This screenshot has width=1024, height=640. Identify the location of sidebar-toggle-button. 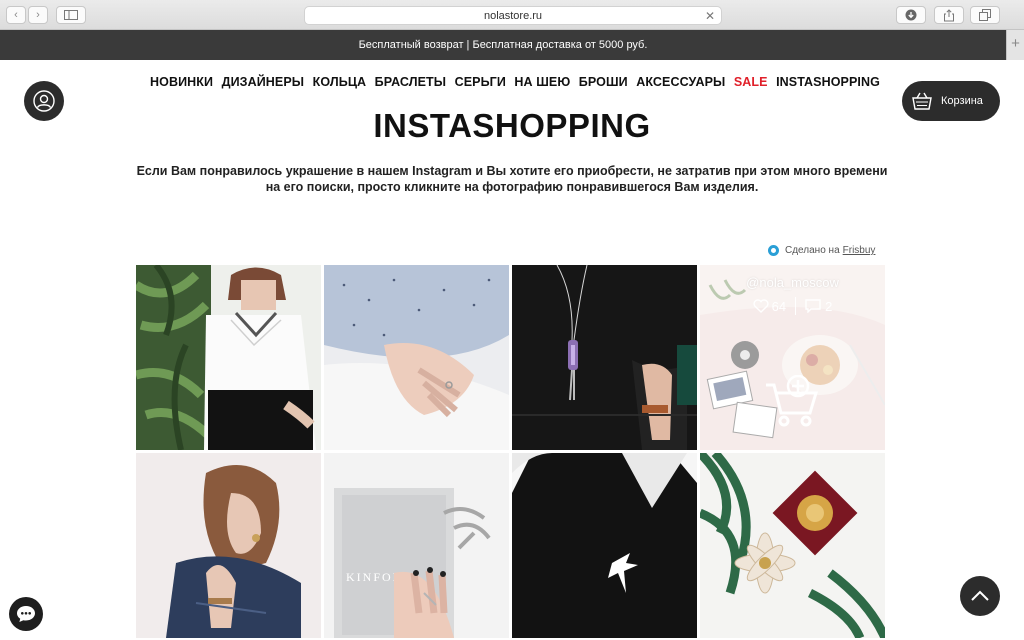
(71, 15).